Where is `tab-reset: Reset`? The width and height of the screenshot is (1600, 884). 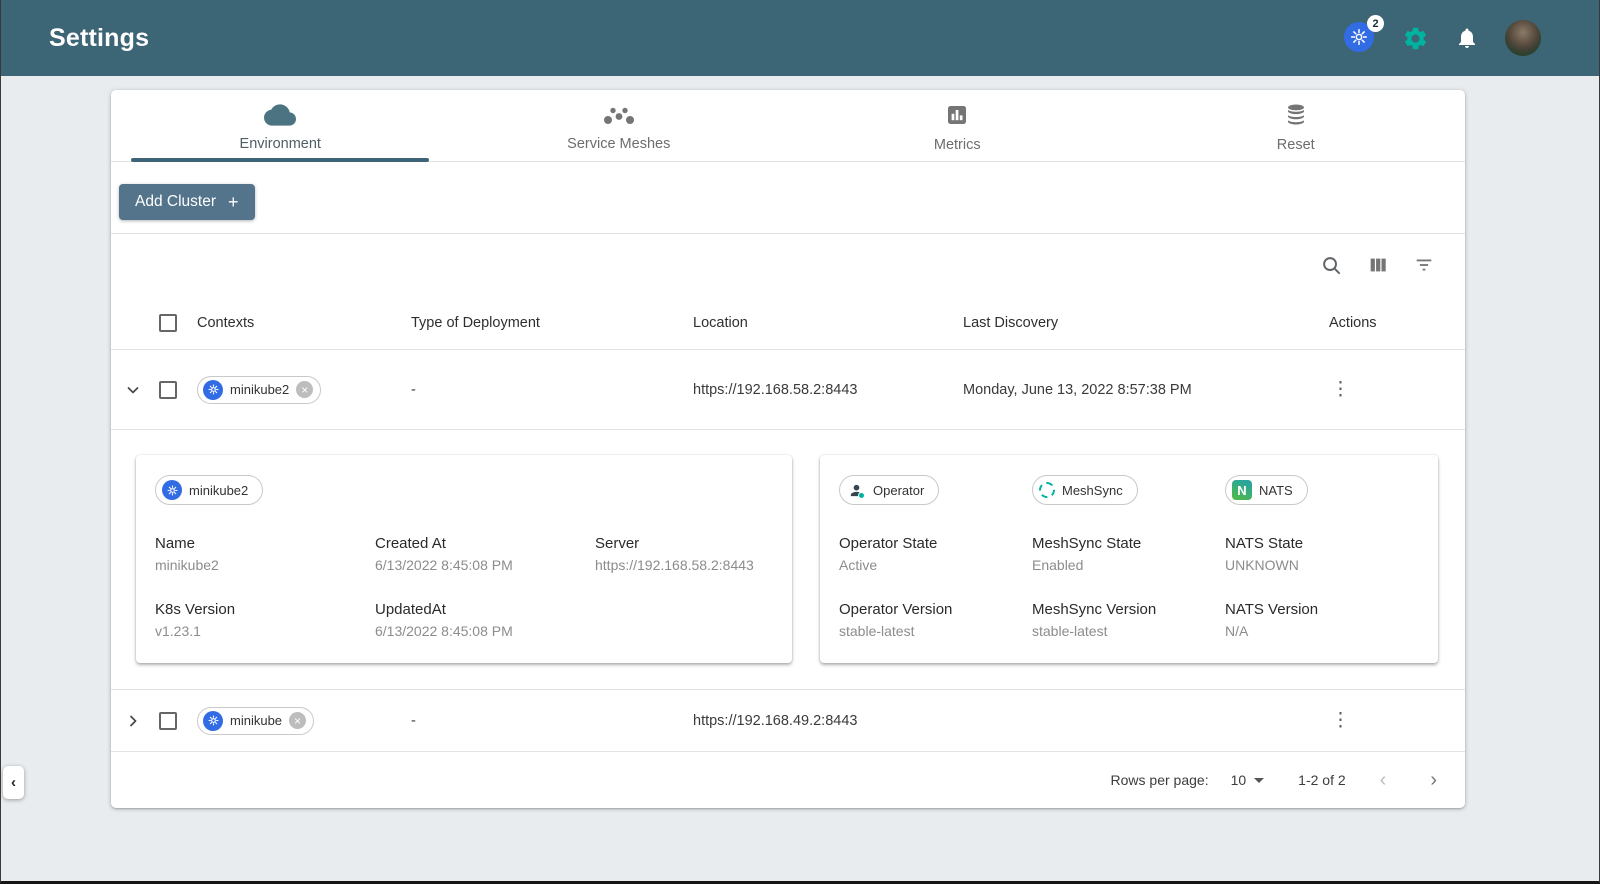 tab-reset: Reset is located at coordinates (1296, 125).